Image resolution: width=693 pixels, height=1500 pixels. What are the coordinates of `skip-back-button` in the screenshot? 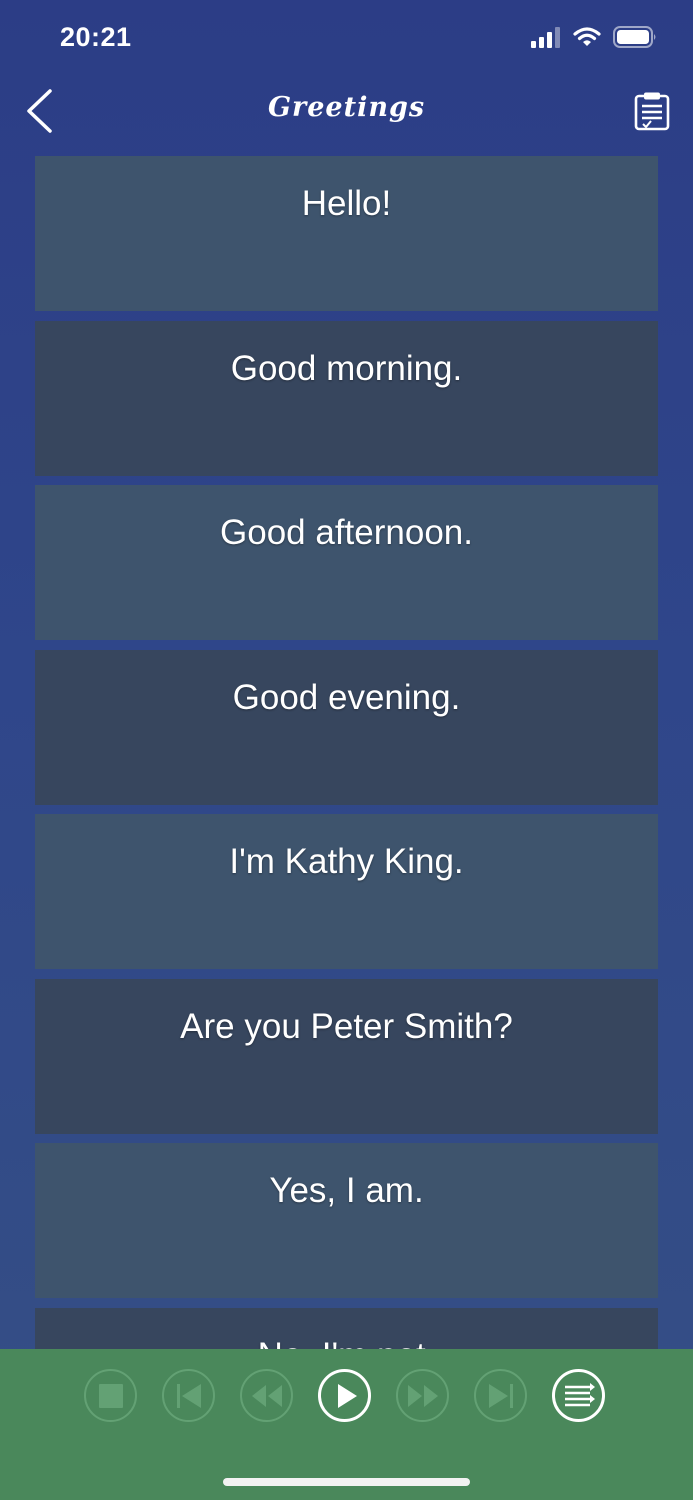 It's located at (188, 1395).